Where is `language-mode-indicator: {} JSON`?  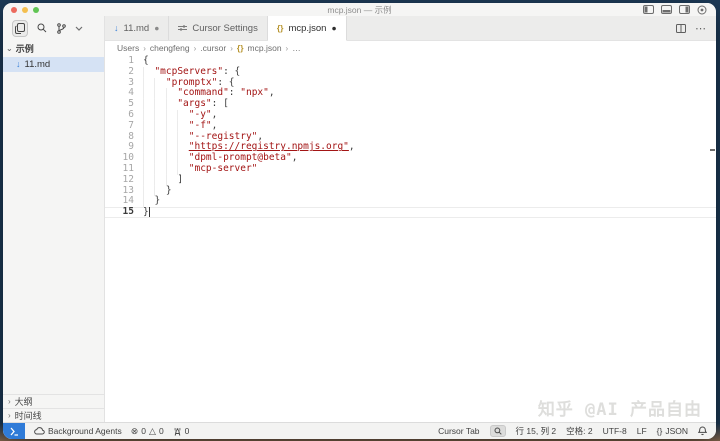 language-mode-indicator: {} JSON is located at coordinates (672, 431).